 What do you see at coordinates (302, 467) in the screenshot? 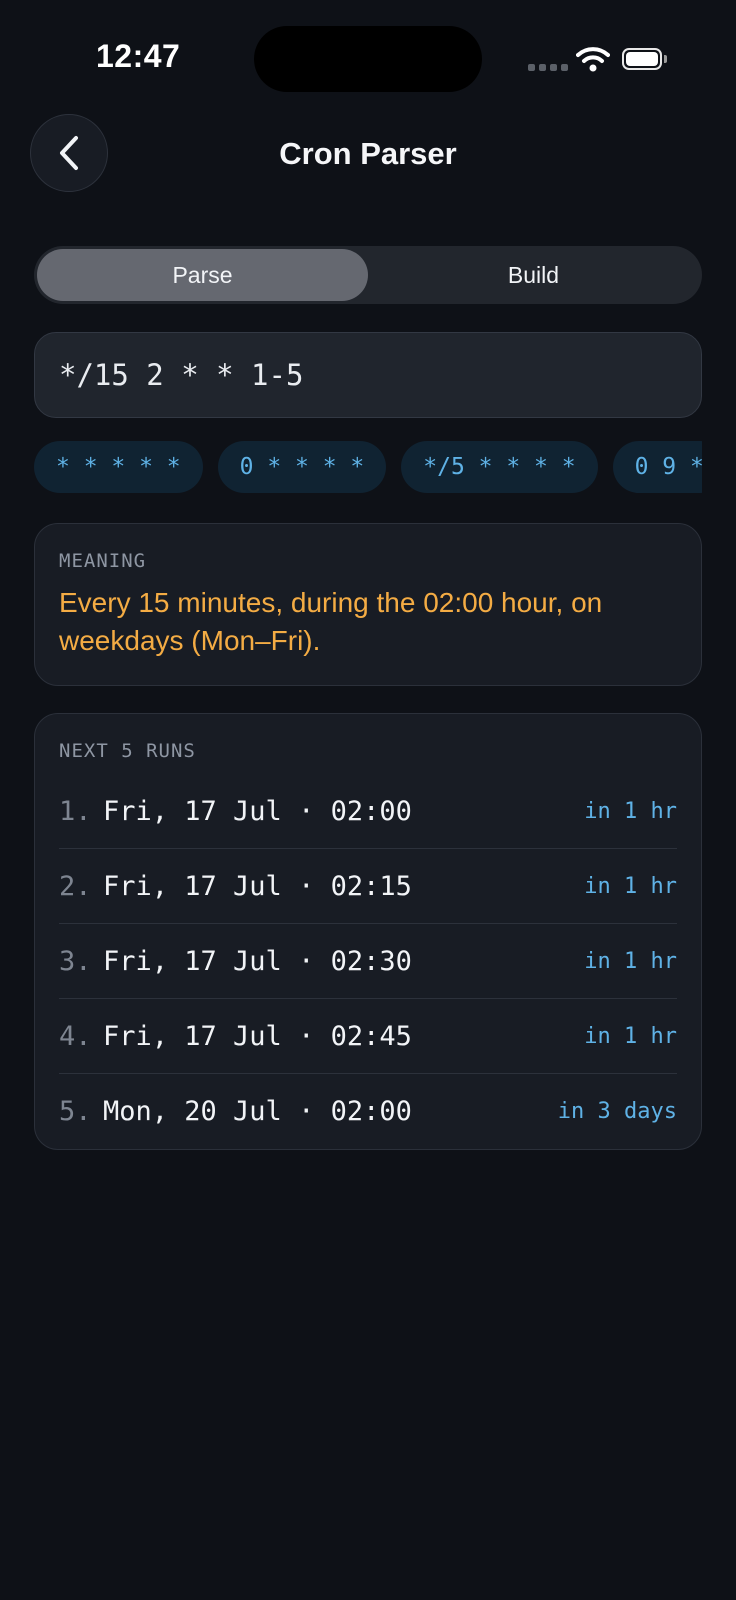
I see `preset-chip: 0 * * * *` at bounding box center [302, 467].